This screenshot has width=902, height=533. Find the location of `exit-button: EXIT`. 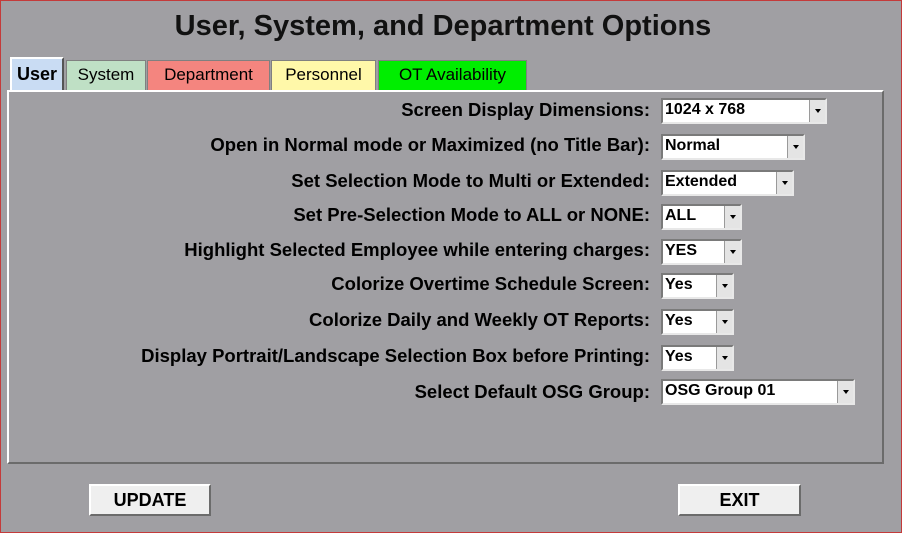

exit-button: EXIT is located at coordinates (739, 500).